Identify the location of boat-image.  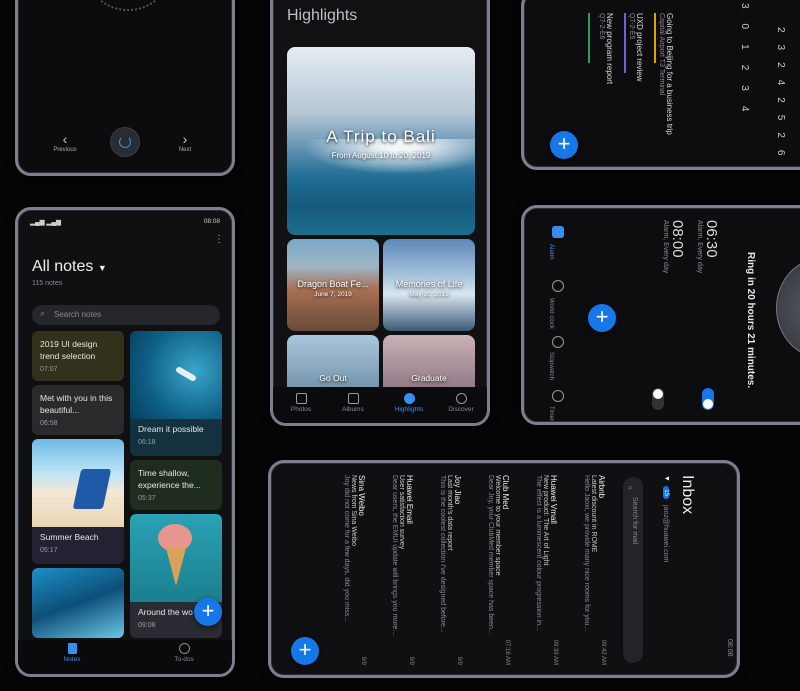
(176, 375).